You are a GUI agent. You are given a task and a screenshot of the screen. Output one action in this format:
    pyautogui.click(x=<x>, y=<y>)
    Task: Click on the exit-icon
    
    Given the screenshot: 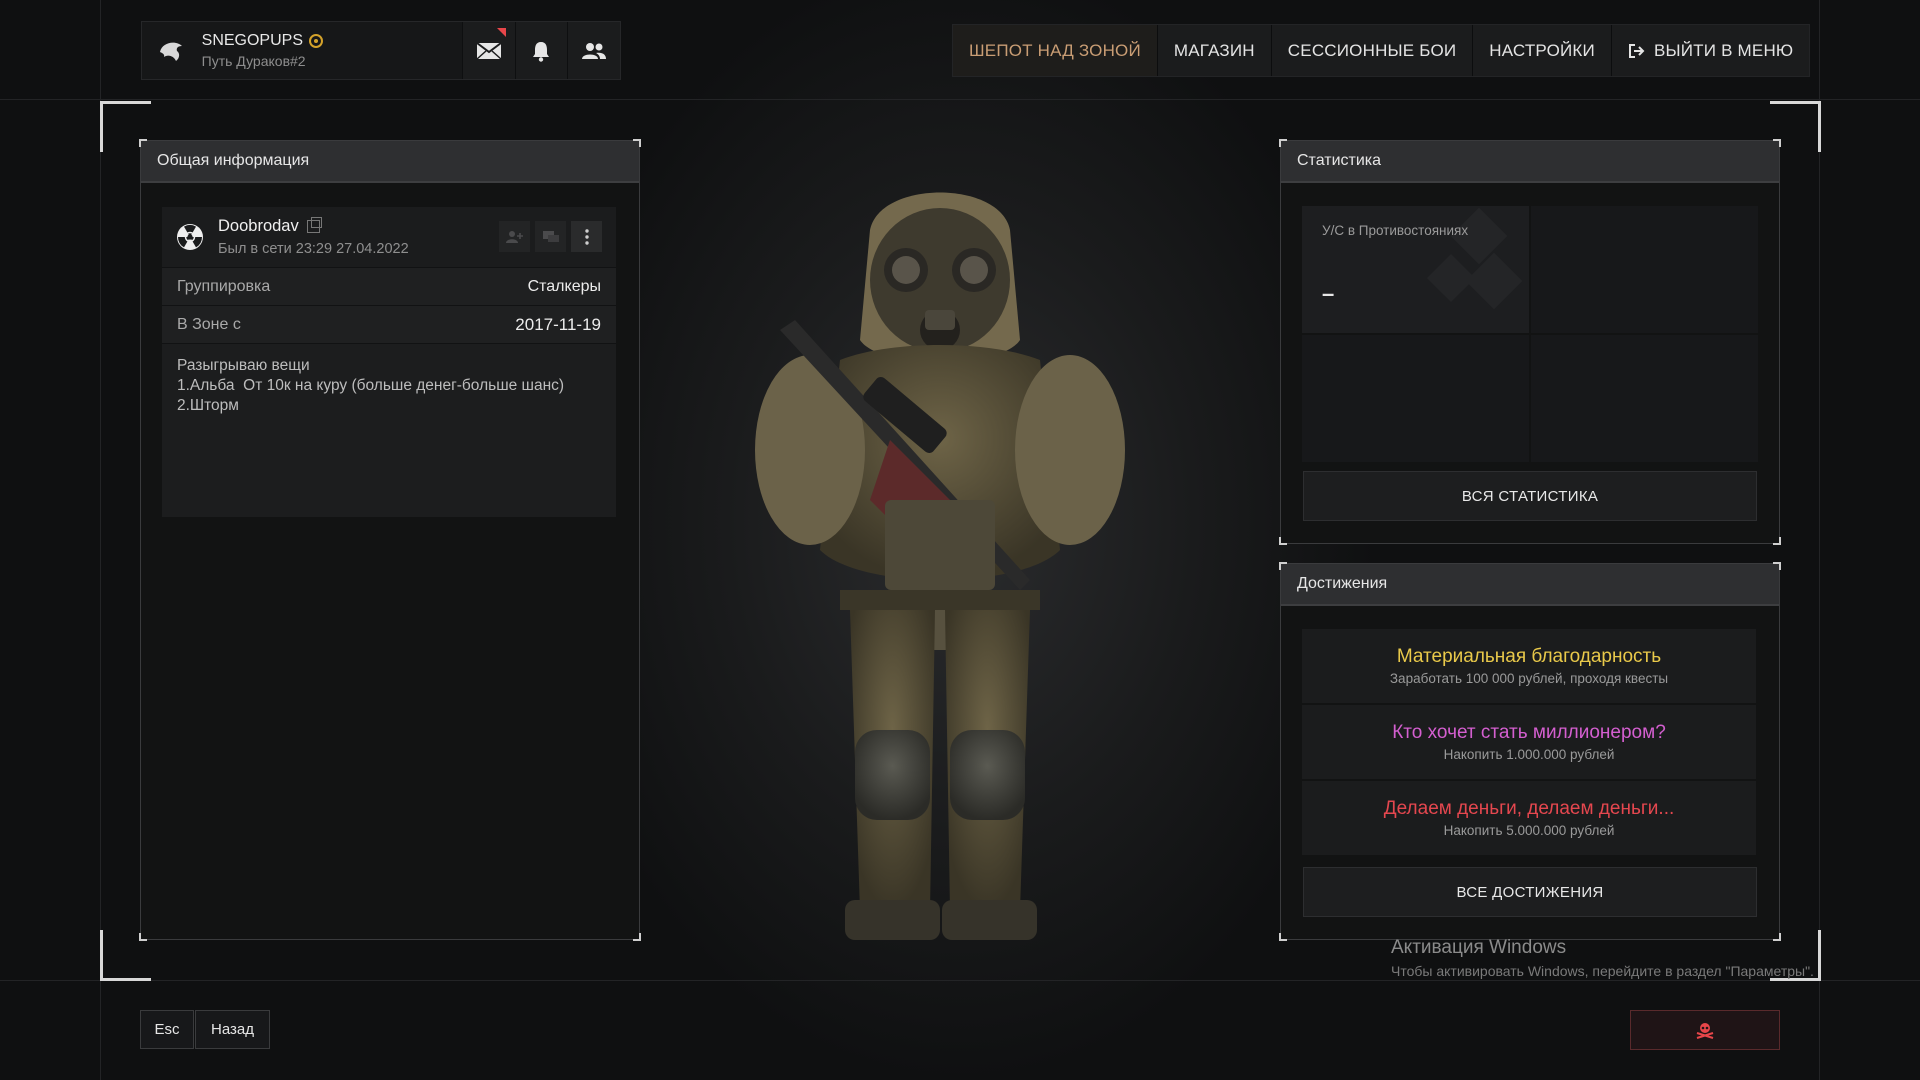 What is the action you would take?
    pyautogui.click(x=1636, y=50)
    